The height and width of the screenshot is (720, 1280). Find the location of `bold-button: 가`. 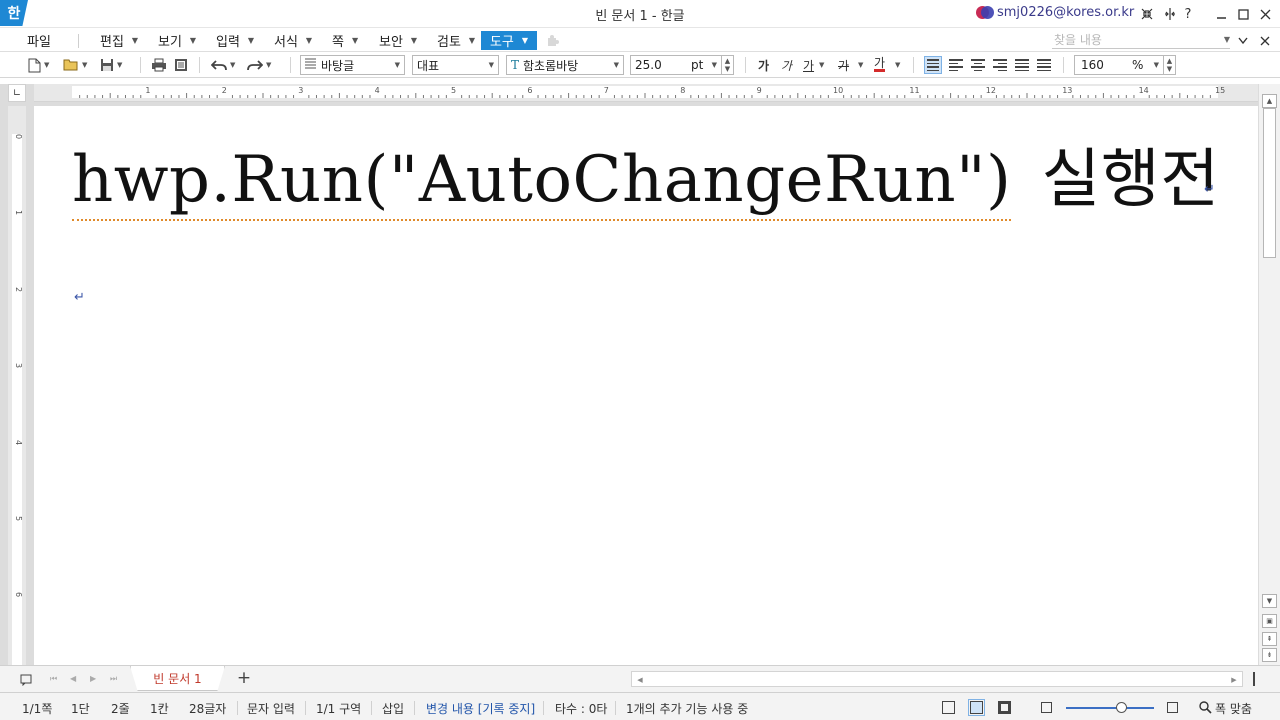

bold-button: 가 is located at coordinates (763, 65).